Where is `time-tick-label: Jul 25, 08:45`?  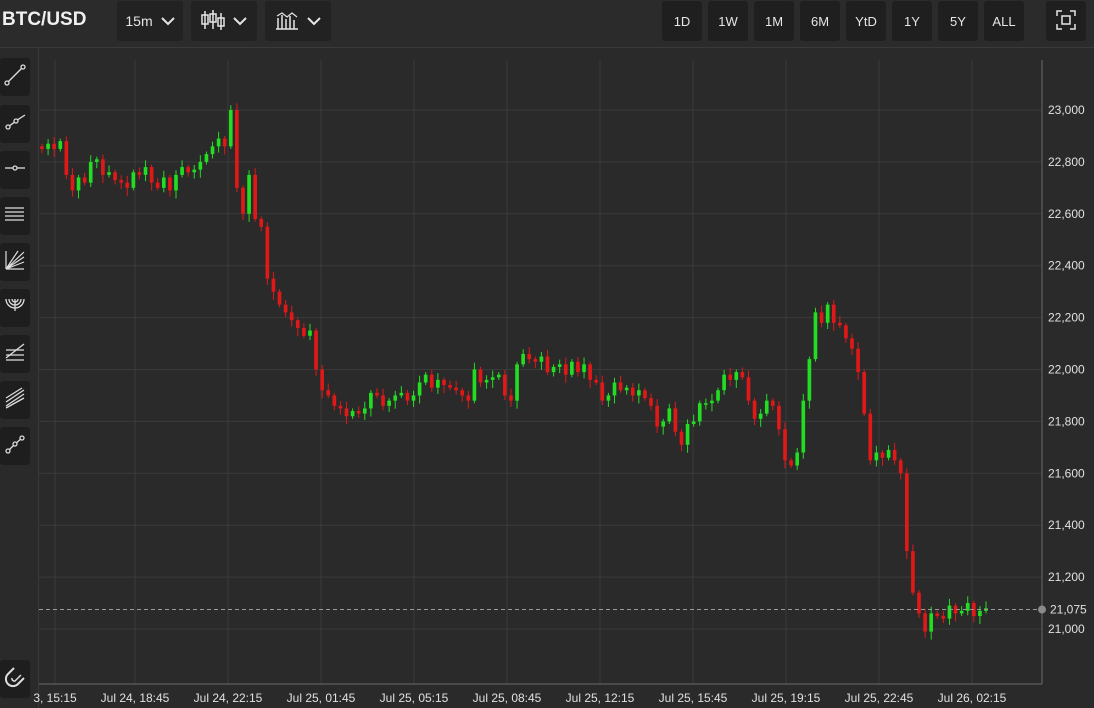 time-tick-label: Jul 25, 08:45 is located at coordinates (507, 698).